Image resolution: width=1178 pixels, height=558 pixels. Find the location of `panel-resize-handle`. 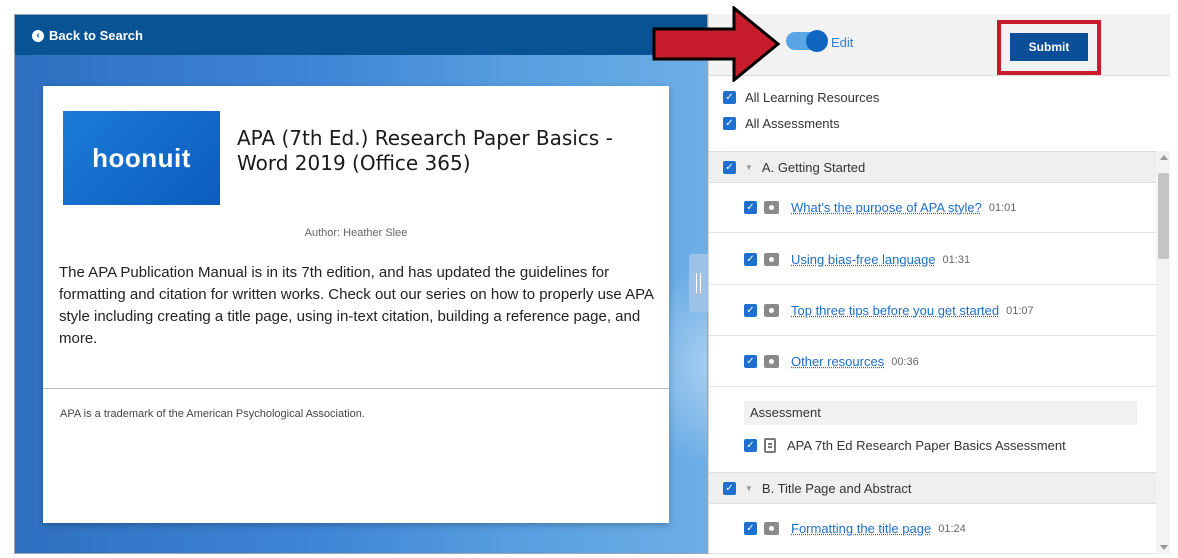

panel-resize-handle is located at coordinates (698, 283).